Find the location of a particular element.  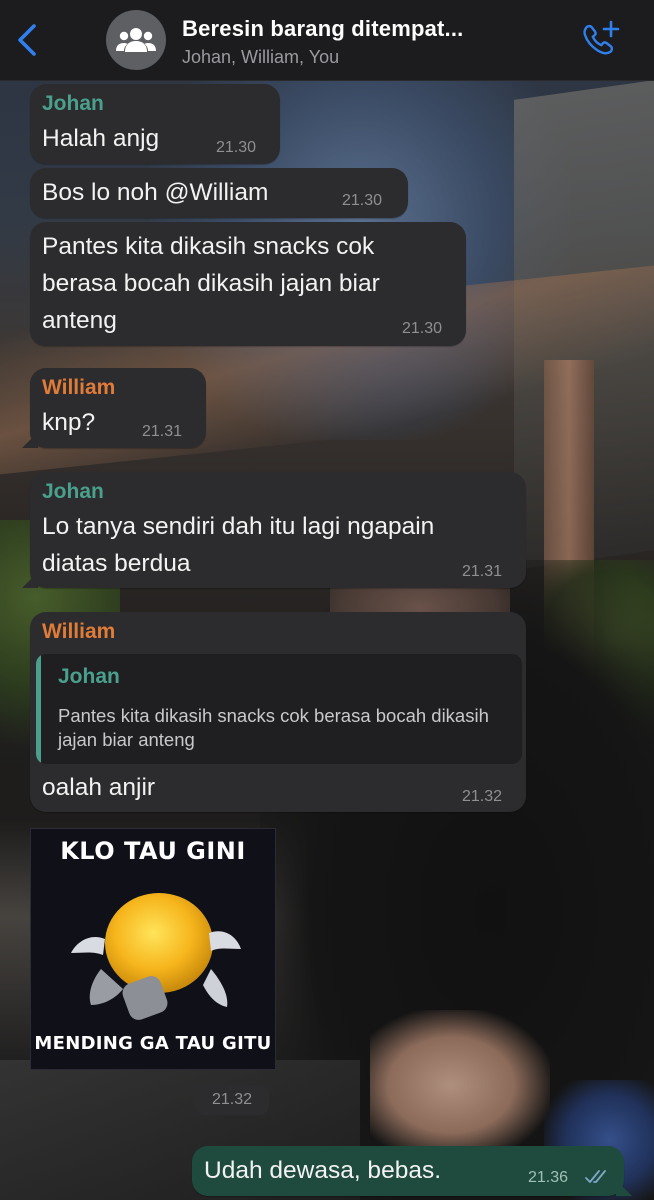

add-call-icon is located at coordinates (601, 37).